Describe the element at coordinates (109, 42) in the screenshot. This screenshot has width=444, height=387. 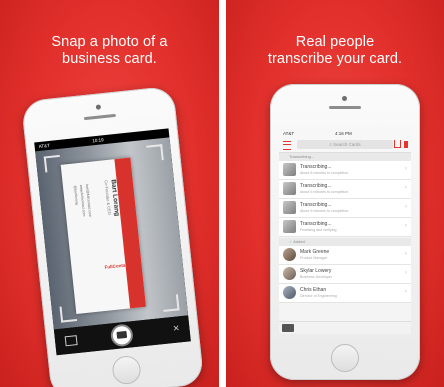
I see `left-caption-line1: Snap a photo of a` at that location.